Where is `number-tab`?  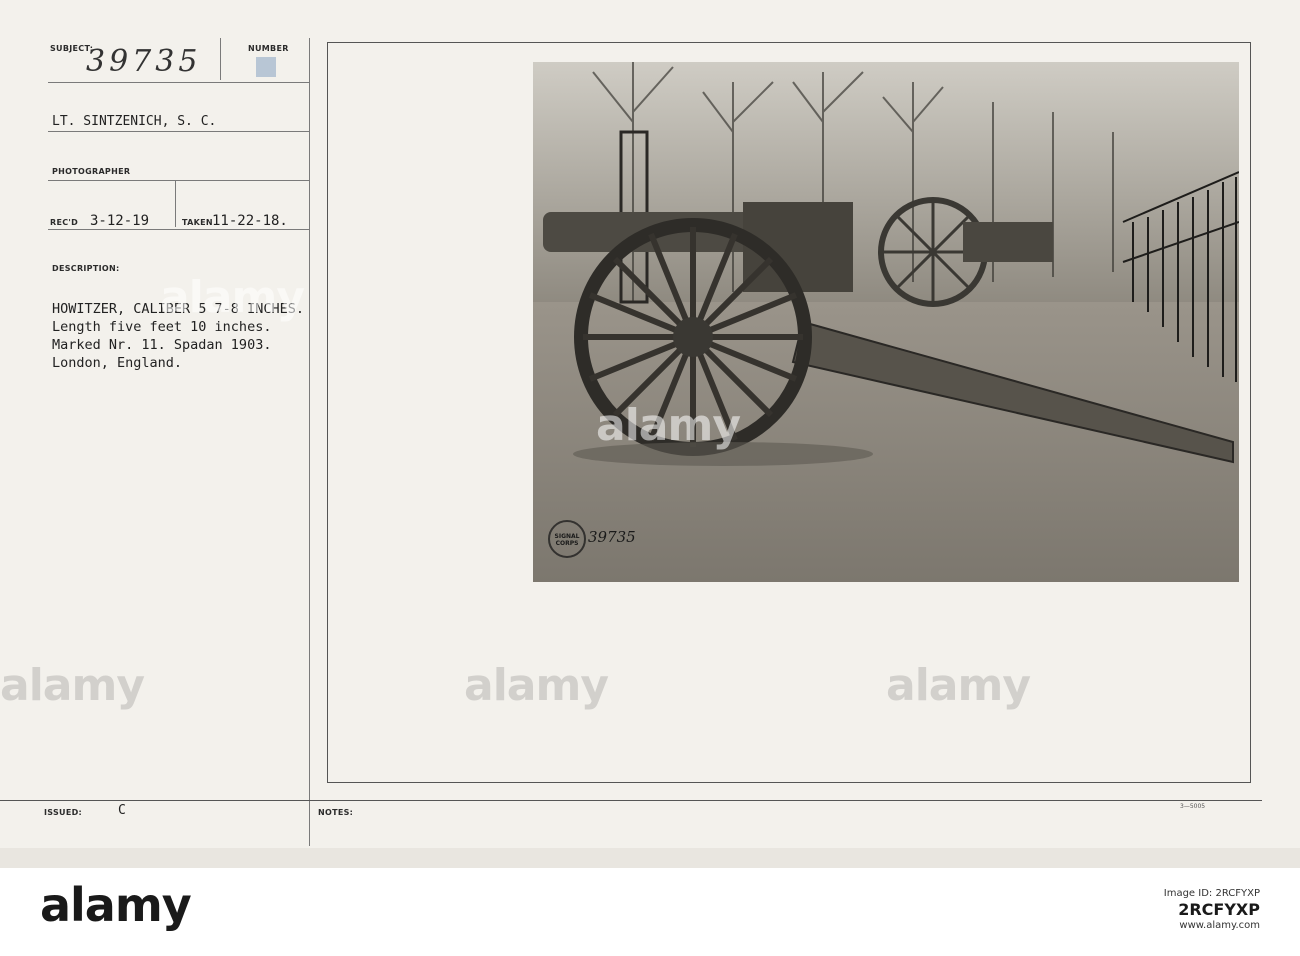 number-tab is located at coordinates (266, 67).